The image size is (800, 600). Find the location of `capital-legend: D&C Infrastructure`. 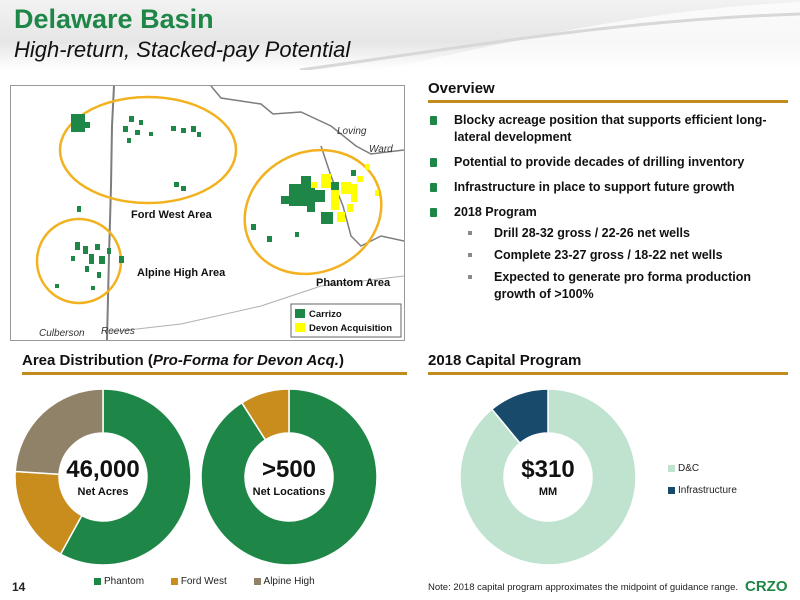

capital-legend: D&C Infrastructure is located at coordinates (702, 480).